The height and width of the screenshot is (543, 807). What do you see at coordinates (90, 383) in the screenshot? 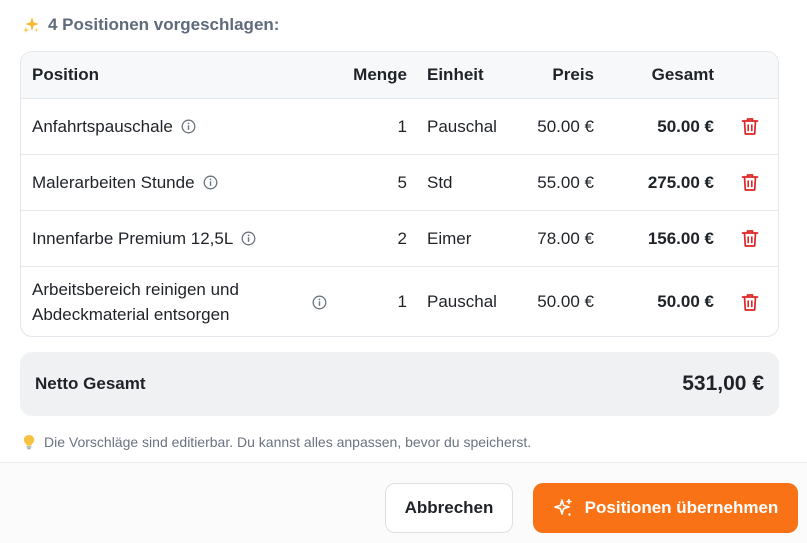
I see `net-total-label: Netto Gesamt` at bounding box center [90, 383].